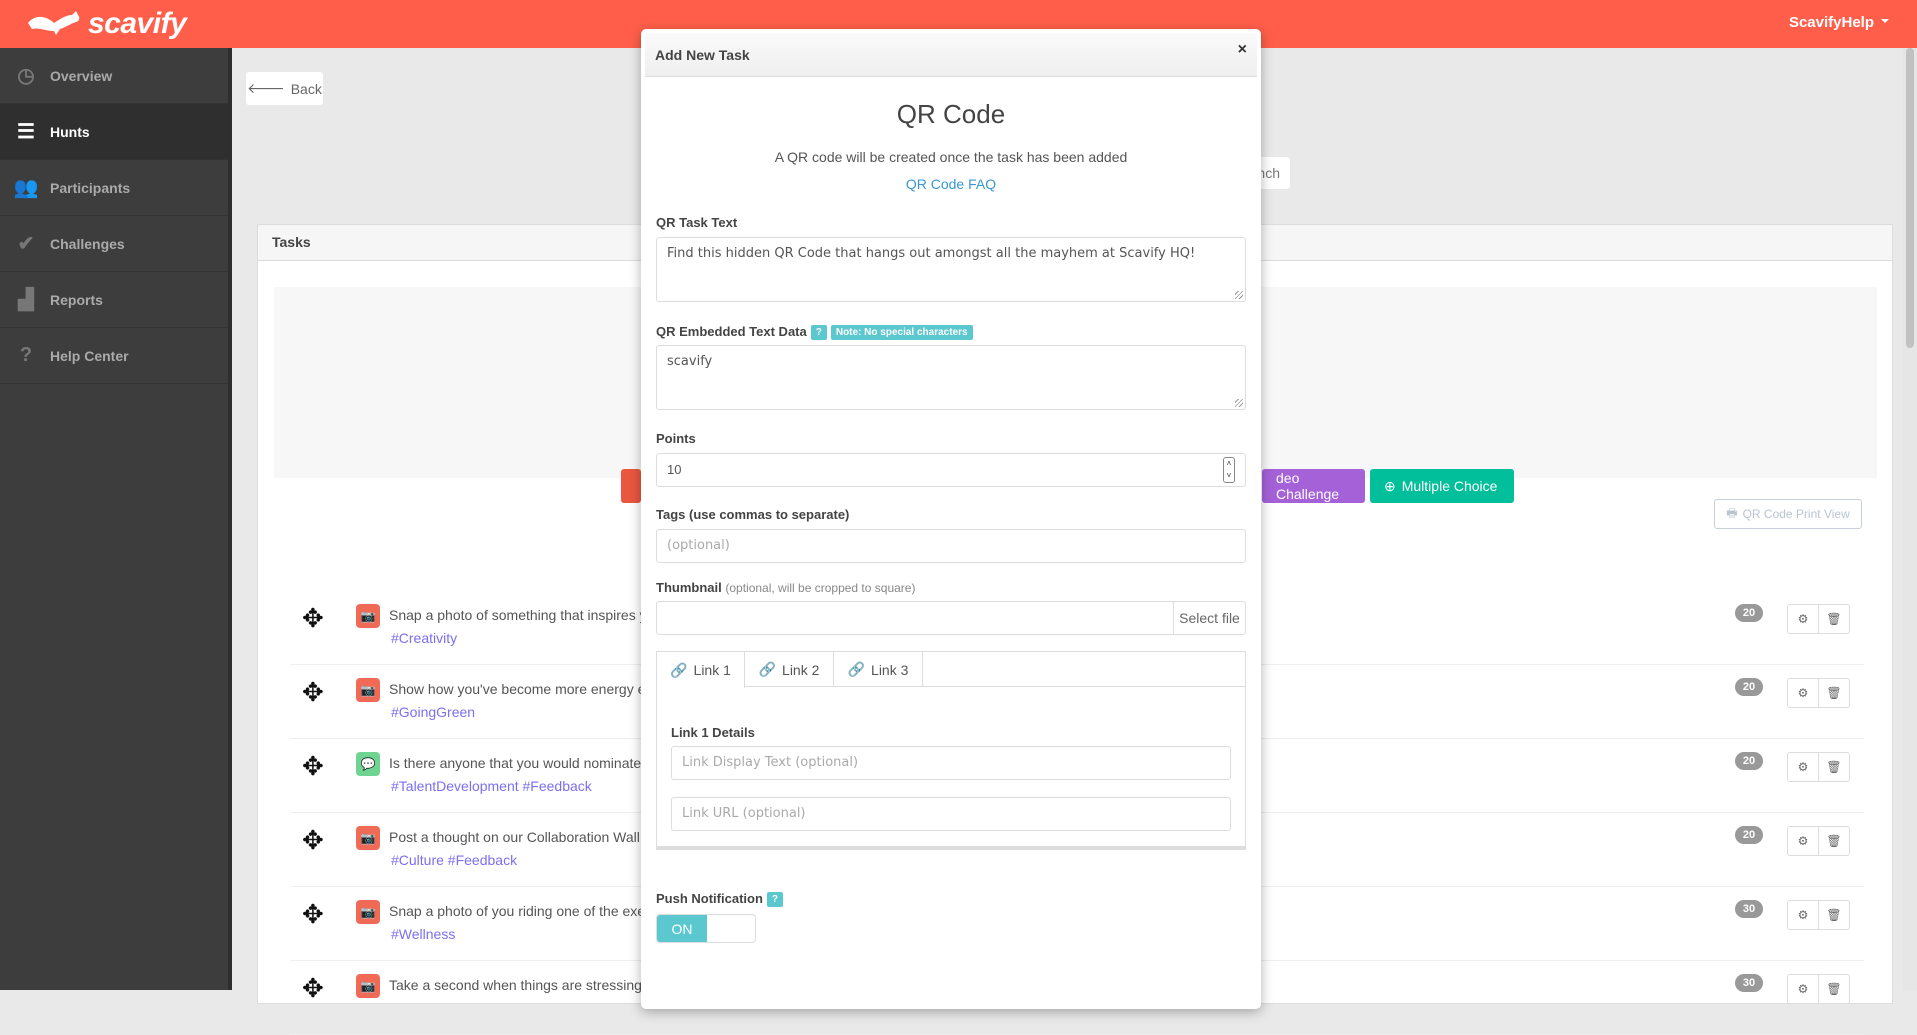  I want to click on print-icon: 🖶, so click(1732, 512).